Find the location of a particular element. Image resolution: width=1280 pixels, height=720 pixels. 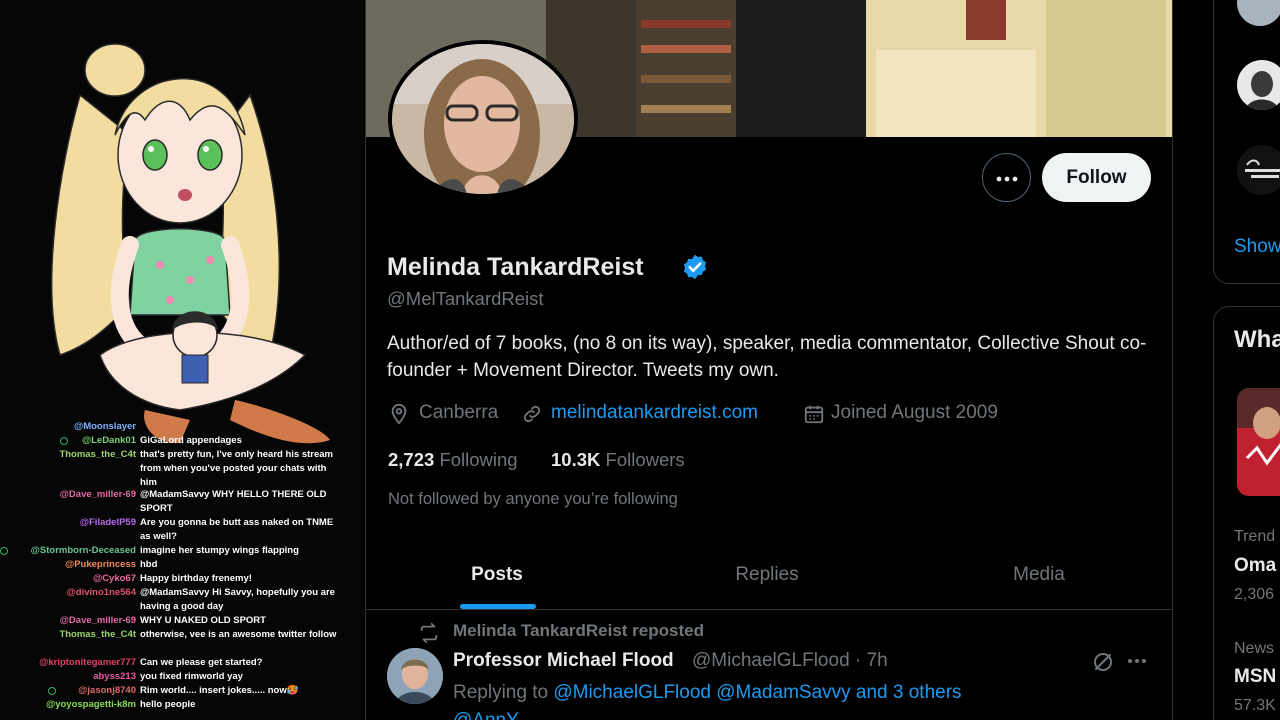

profile-handle: @MelTankardReist is located at coordinates (465, 298).